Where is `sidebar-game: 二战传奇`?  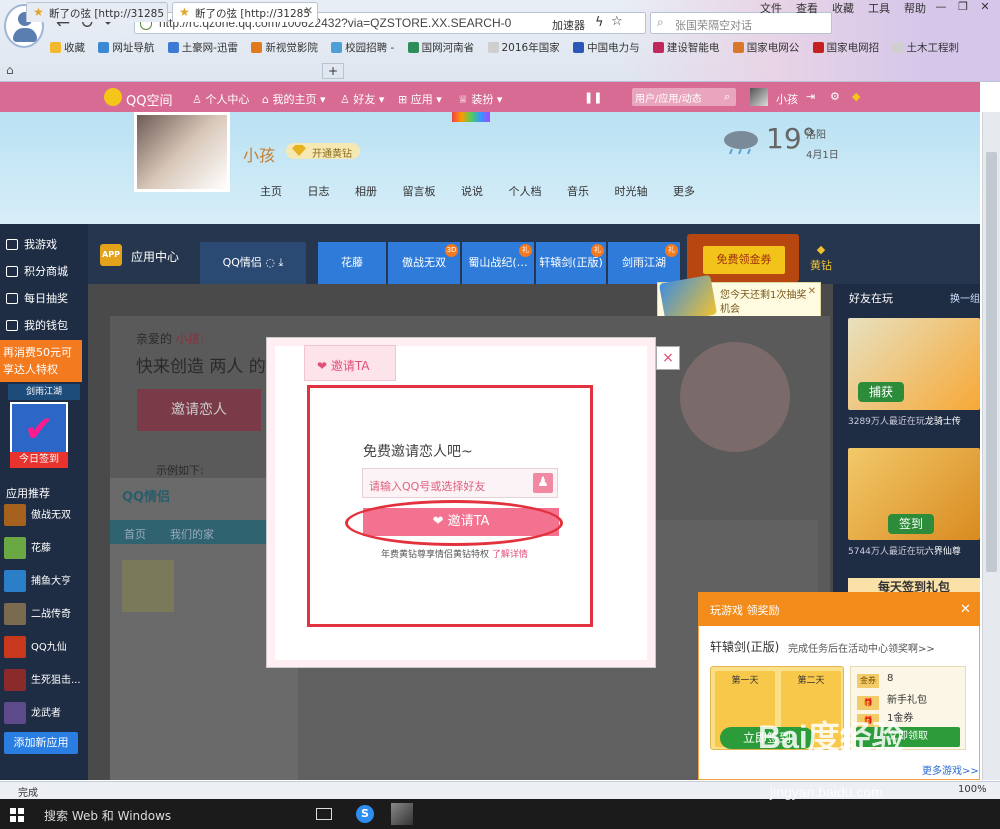
sidebar-game: 二战传奇 is located at coordinates (46, 614).